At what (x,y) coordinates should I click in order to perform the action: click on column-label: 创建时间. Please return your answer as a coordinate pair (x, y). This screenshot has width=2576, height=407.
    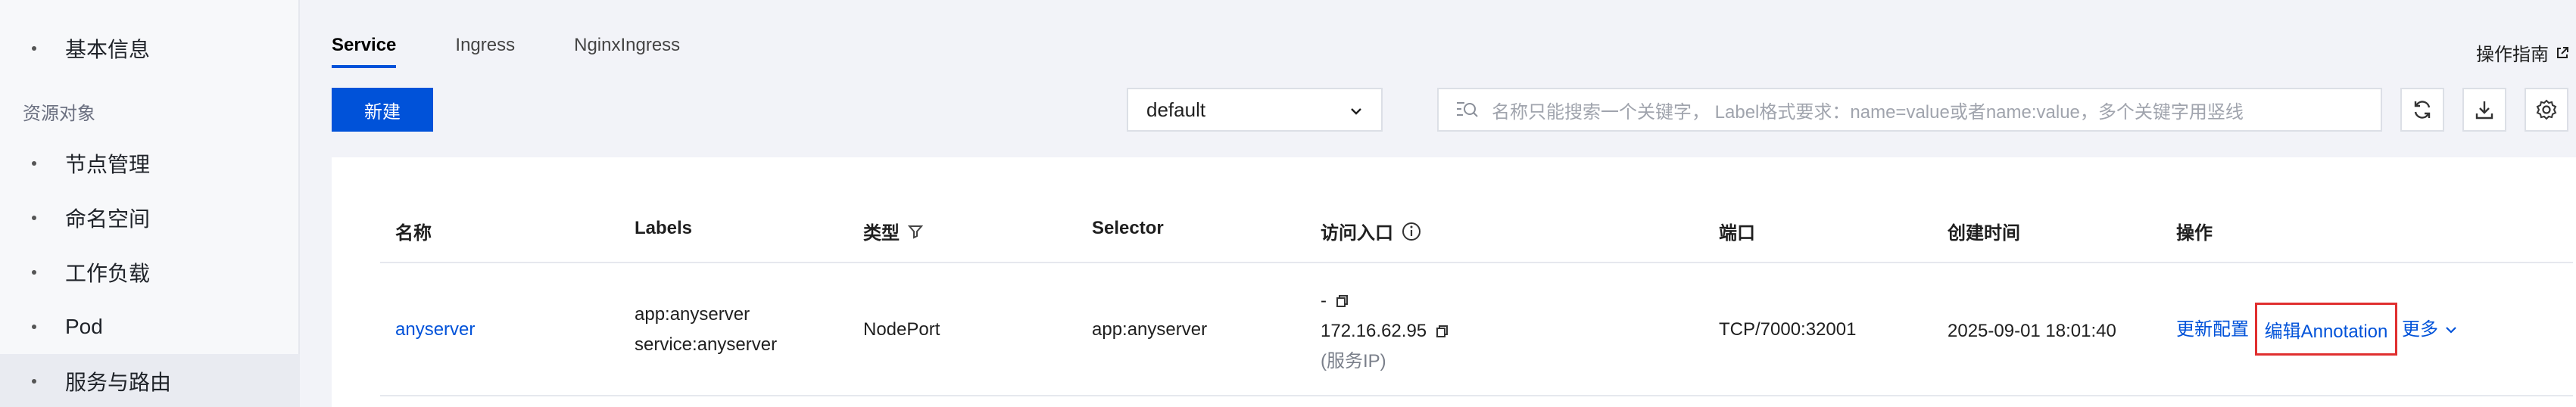
    Looking at the image, I should click on (1984, 233).